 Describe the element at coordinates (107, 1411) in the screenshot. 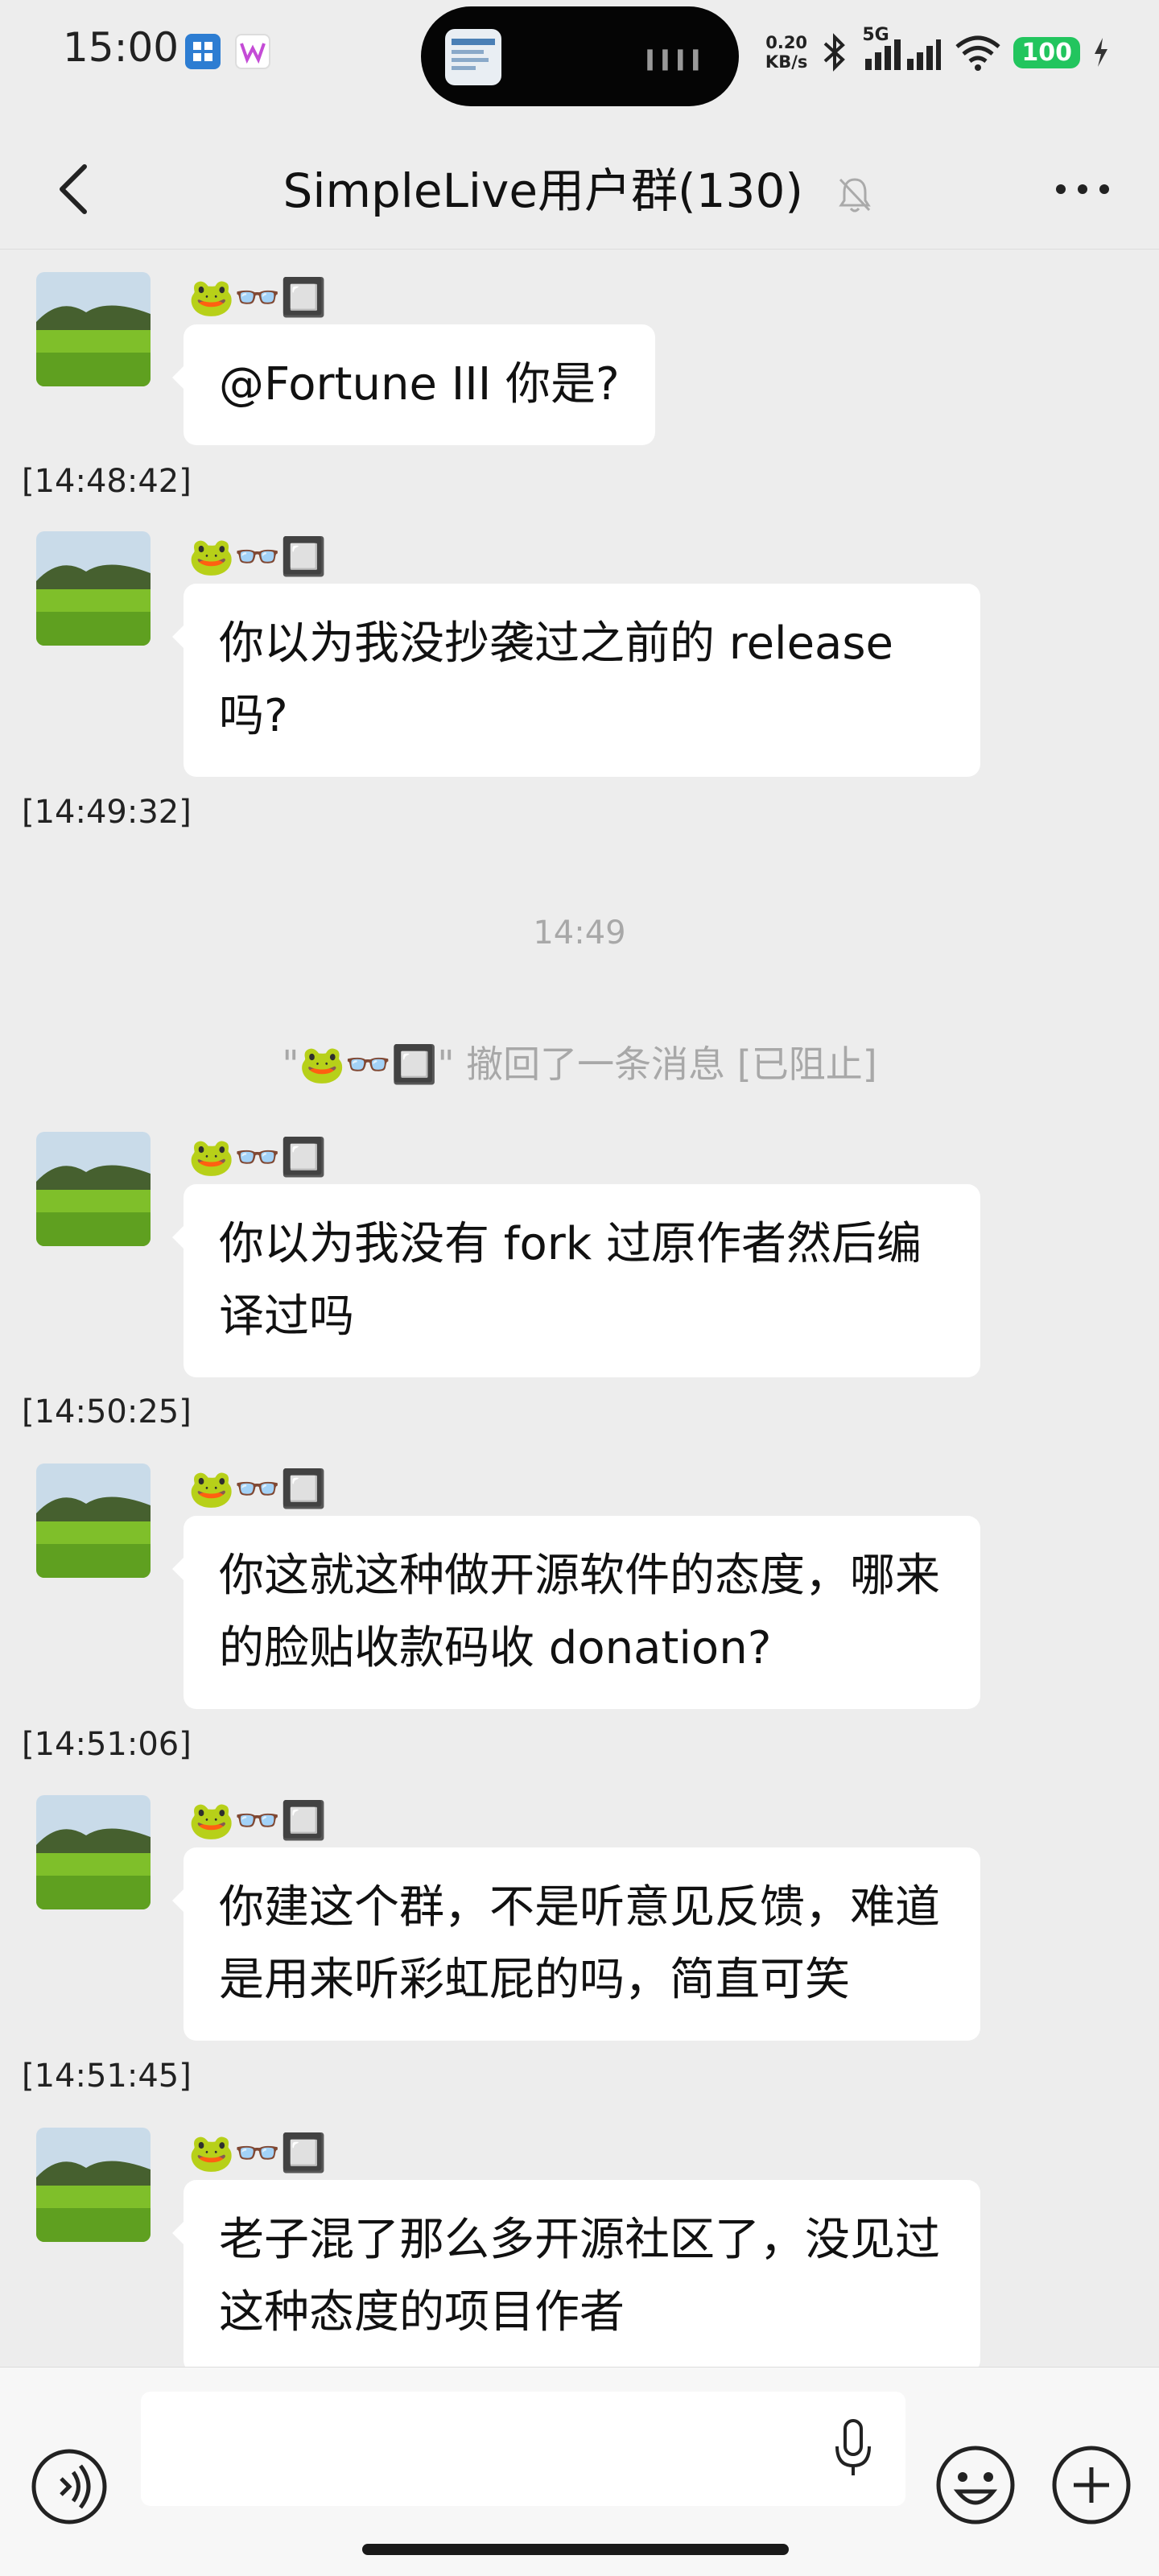

I see `message-timestamp: [14:50:25]` at that location.